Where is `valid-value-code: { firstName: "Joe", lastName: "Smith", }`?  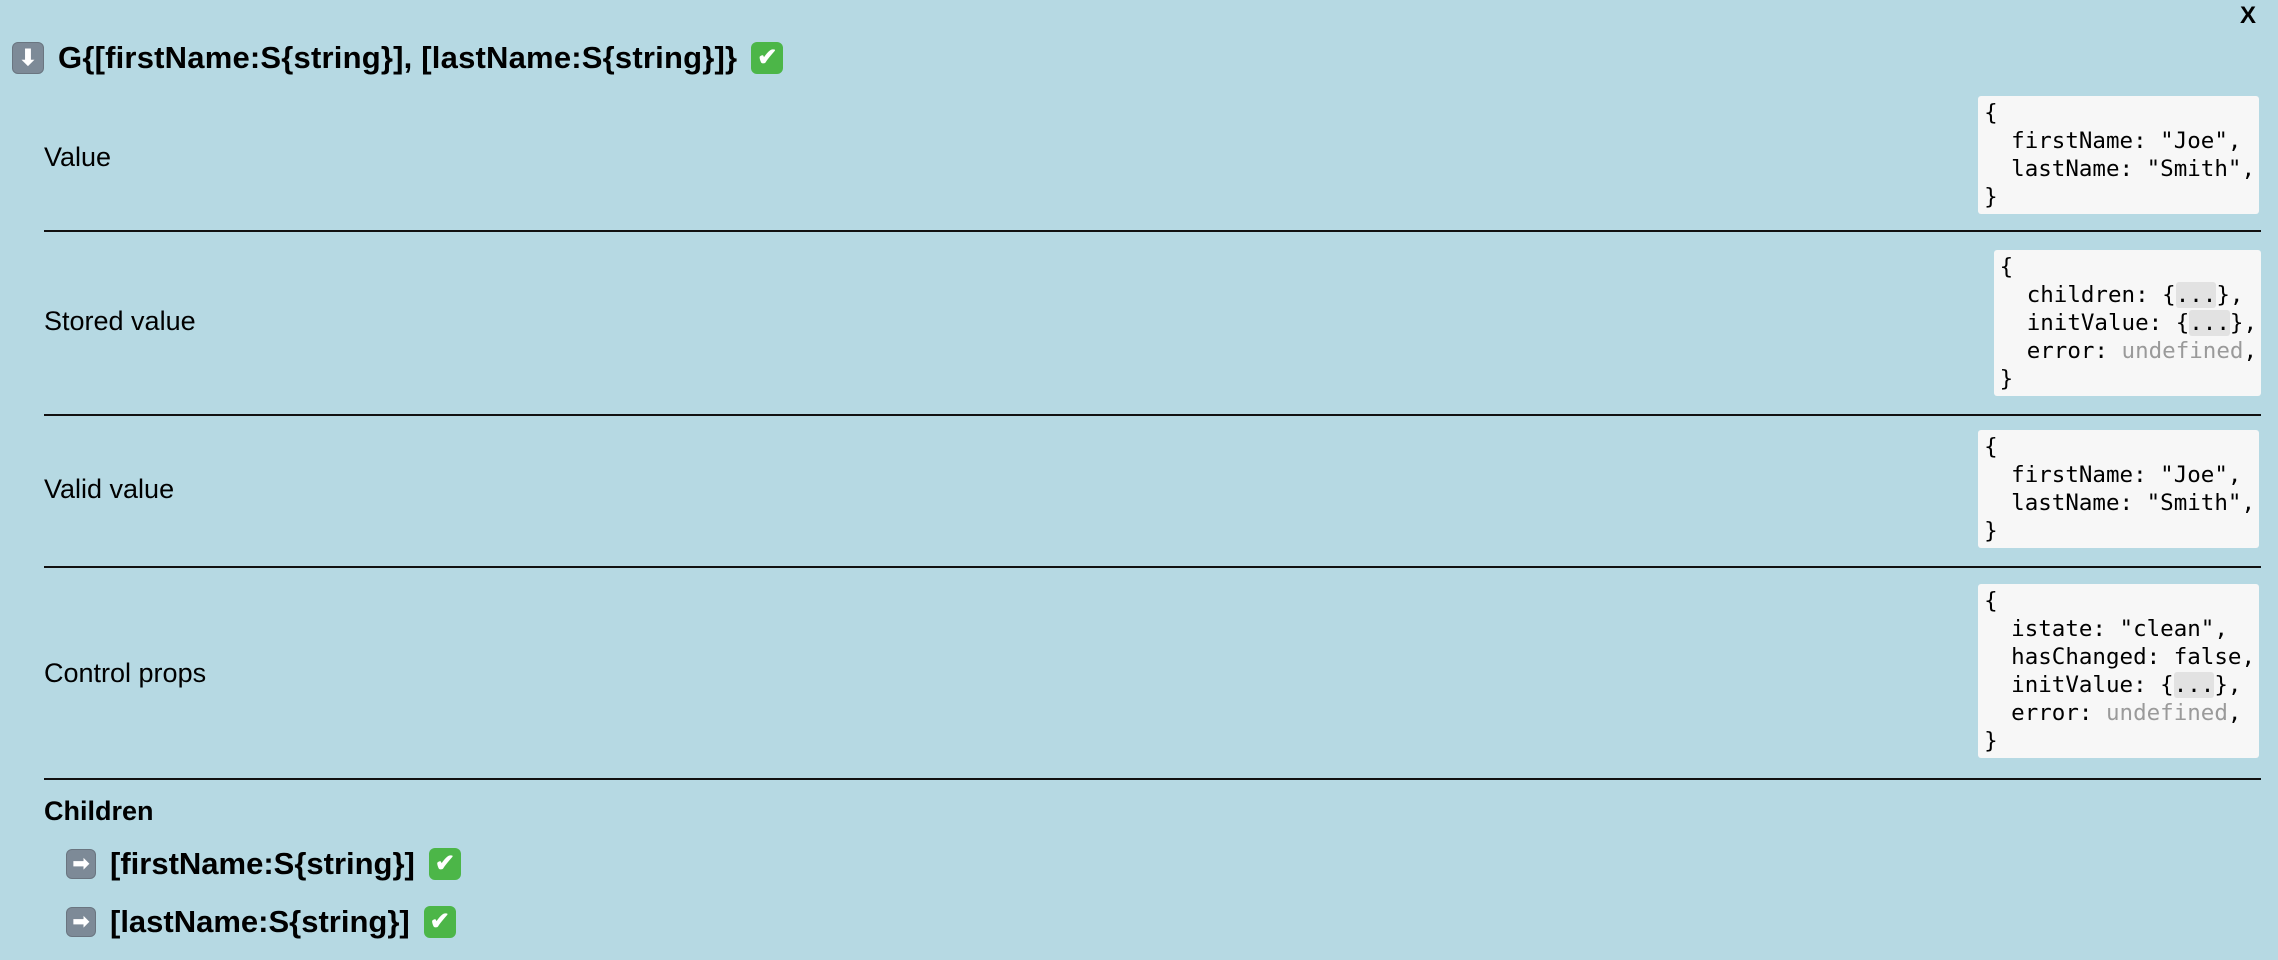 valid-value-code: { firstName: "Joe", lastName: "Smith", } is located at coordinates (2118, 489).